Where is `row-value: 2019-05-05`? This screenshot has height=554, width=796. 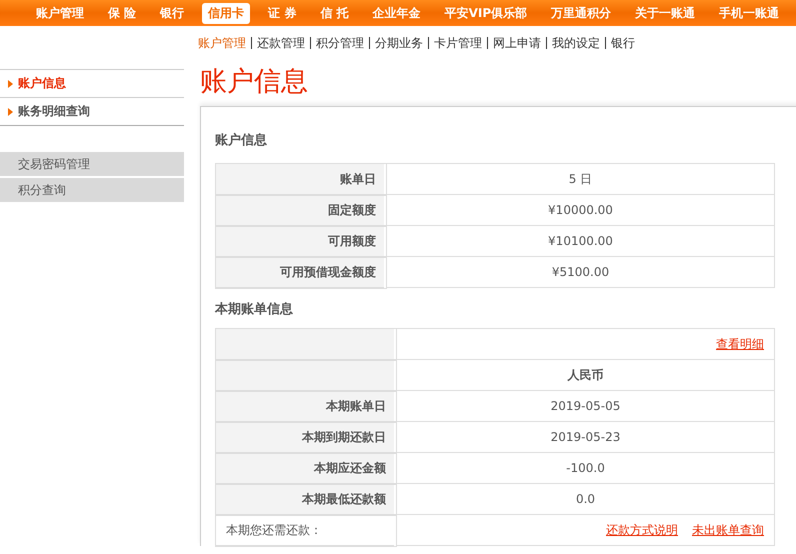
row-value: 2019-05-05 is located at coordinates (585, 406).